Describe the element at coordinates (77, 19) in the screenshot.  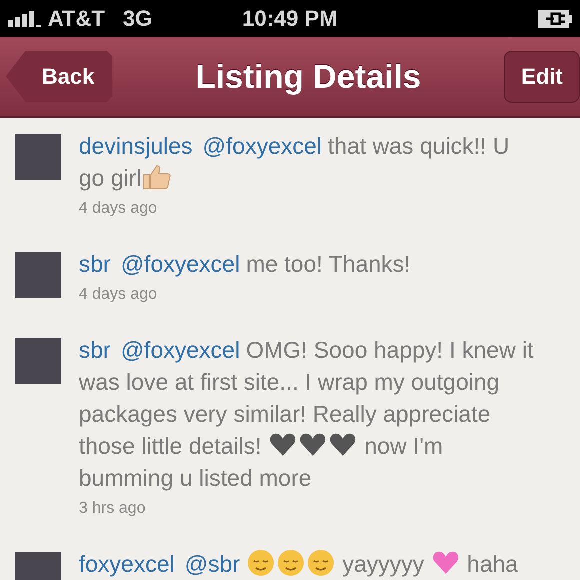
I see `carrier-name: AT&T` at that location.